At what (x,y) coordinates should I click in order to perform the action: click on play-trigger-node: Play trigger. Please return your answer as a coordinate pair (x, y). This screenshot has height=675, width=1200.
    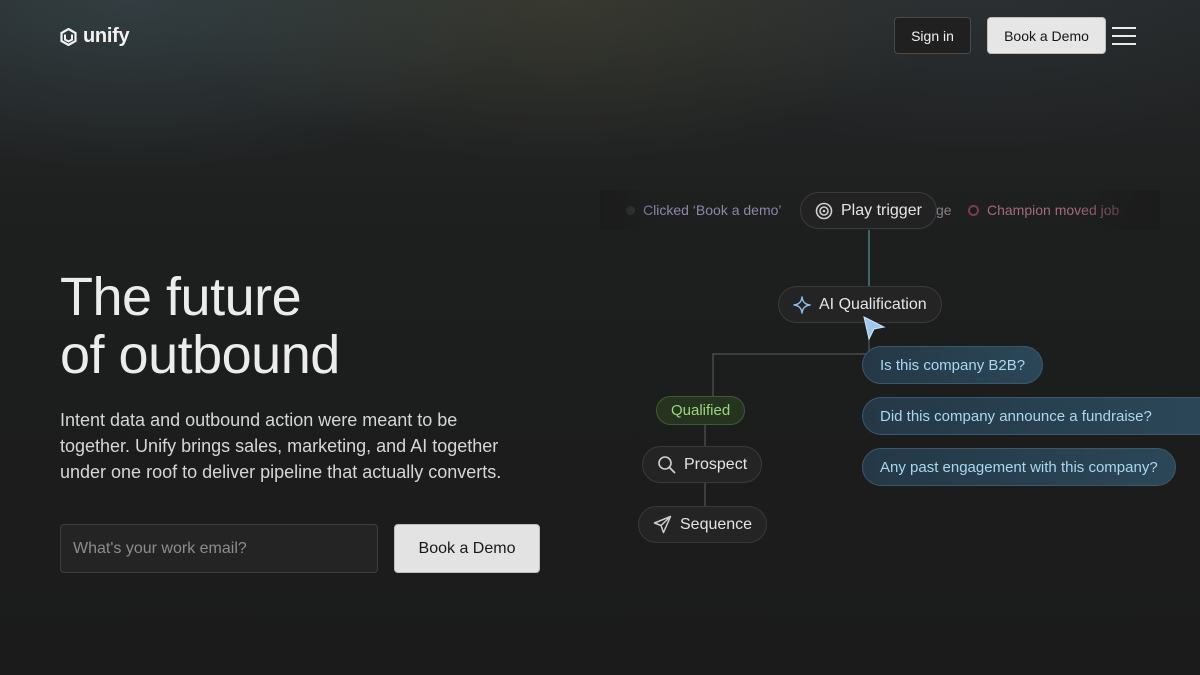
    Looking at the image, I should click on (868, 210).